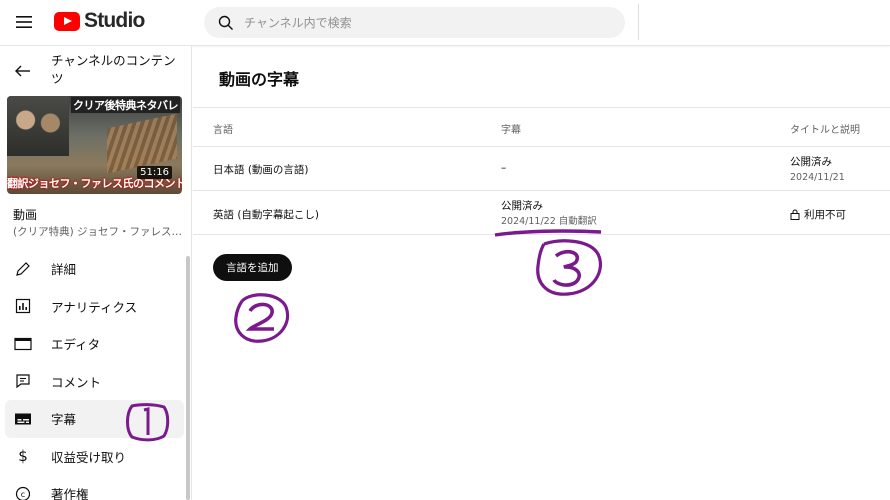 This screenshot has width=890, height=500. Describe the element at coordinates (94, 145) in the screenshot. I see `video-thumbnail: クリア後特典ネタバレ 翻訳ジョセフ・ファレス氏のコメント 51:16` at that location.